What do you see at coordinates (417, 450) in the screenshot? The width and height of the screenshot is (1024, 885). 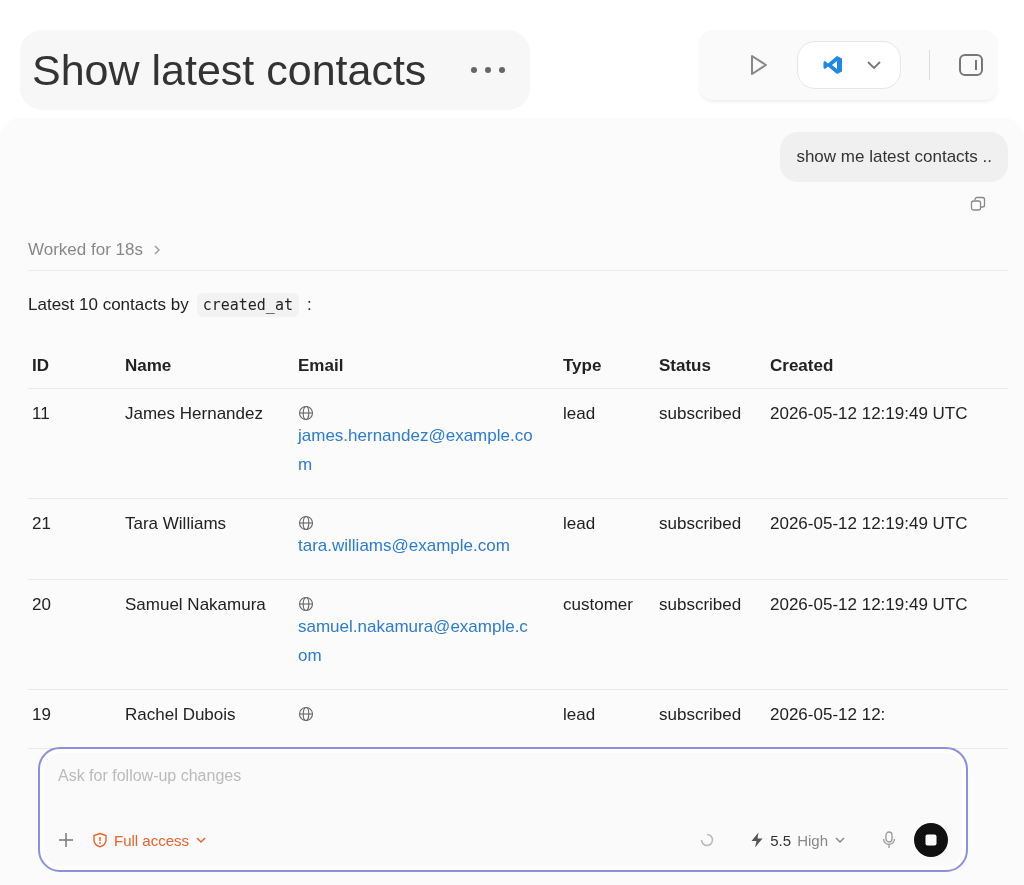 I see `email-link: james.hernandez@example.com` at bounding box center [417, 450].